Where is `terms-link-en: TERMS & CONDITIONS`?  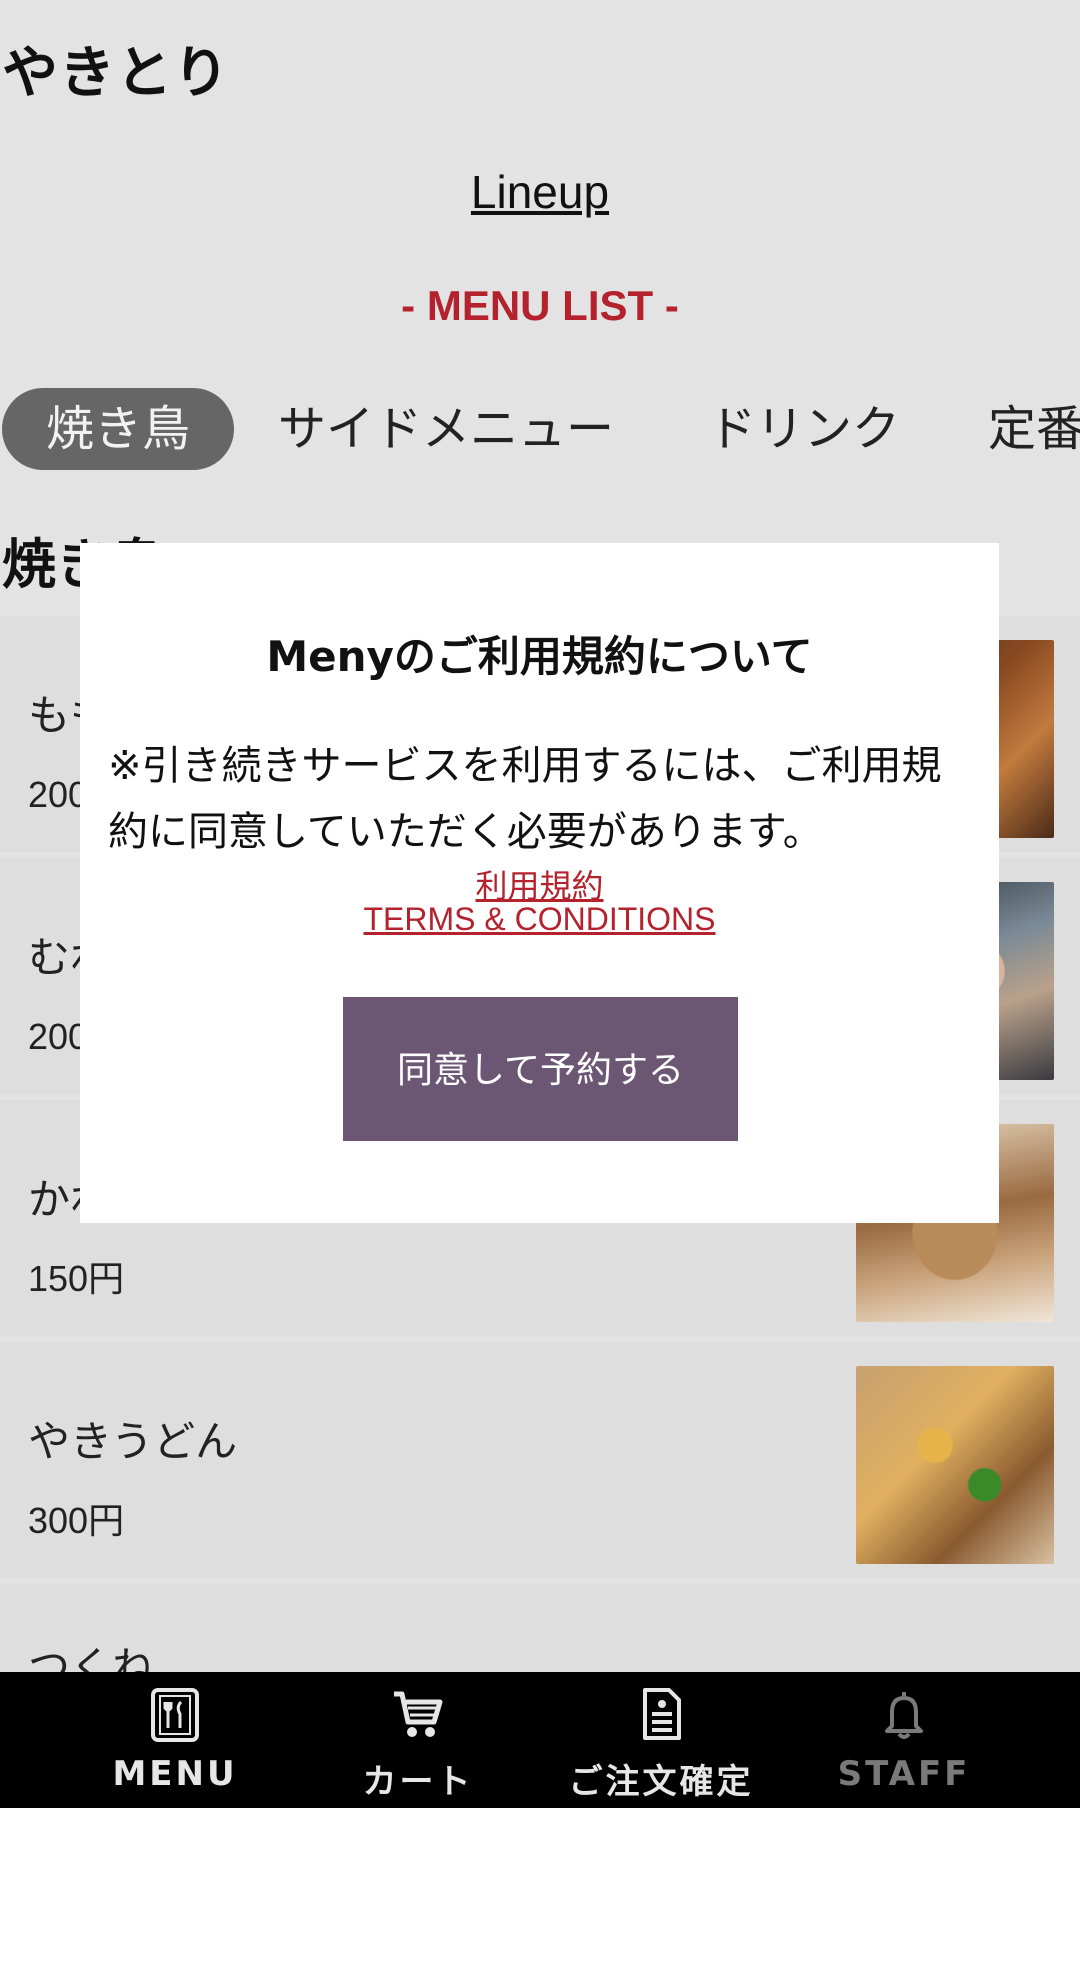 terms-link-en: TERMS & CONDITIONS is located at coordinates (539, 919).